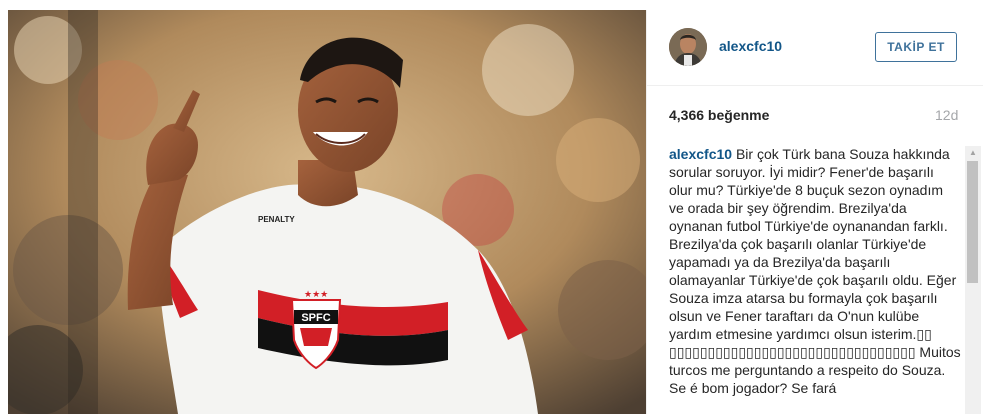 This screenshot has width=994, height=414. What do you see at coordinates (276, 219) in the screenshot?
I see `jersey-brand-text: PENALTY` at bounding box center [276, 219].